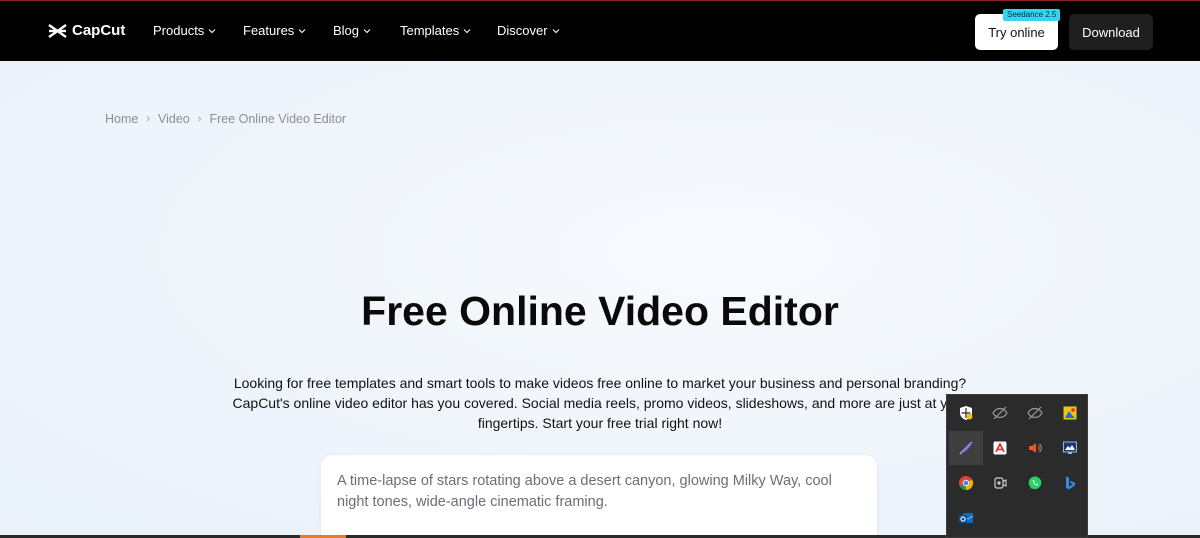 The height and width of the screenshot is (538, 1200). I want to click on nav-templates-label: Templates, so click(430, 30).